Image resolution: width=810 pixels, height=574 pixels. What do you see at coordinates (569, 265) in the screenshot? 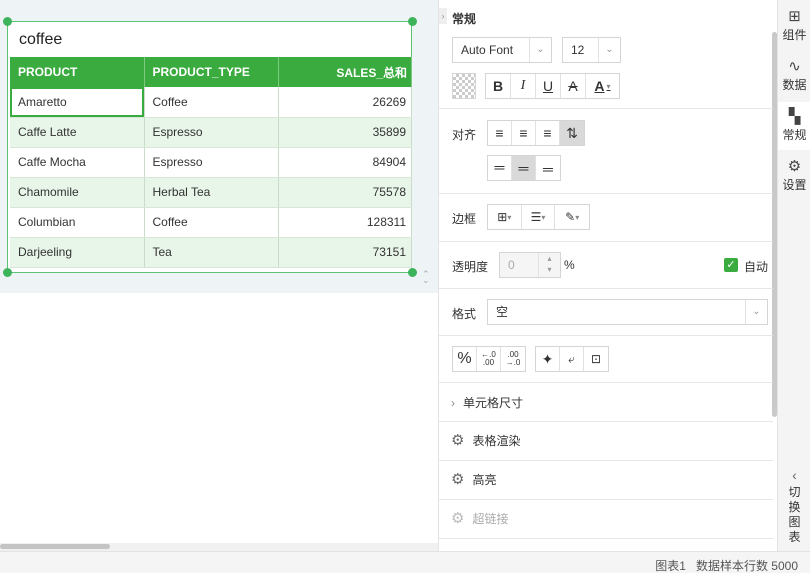
I see `opacity-unit: %` at bounding box center [569, 265].